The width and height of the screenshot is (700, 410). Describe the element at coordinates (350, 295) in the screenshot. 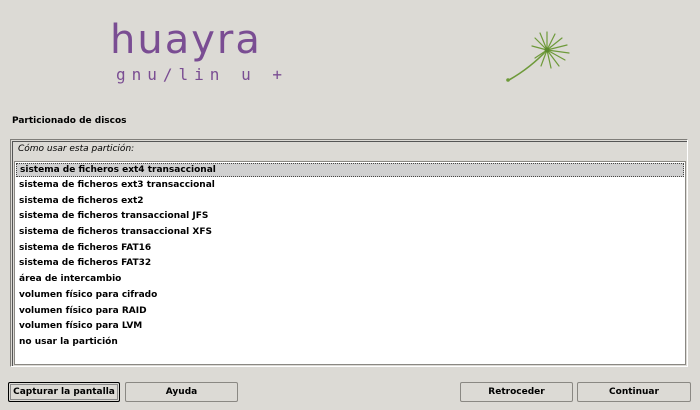

I see `list-item: volumen físico para cifrado` at that location.